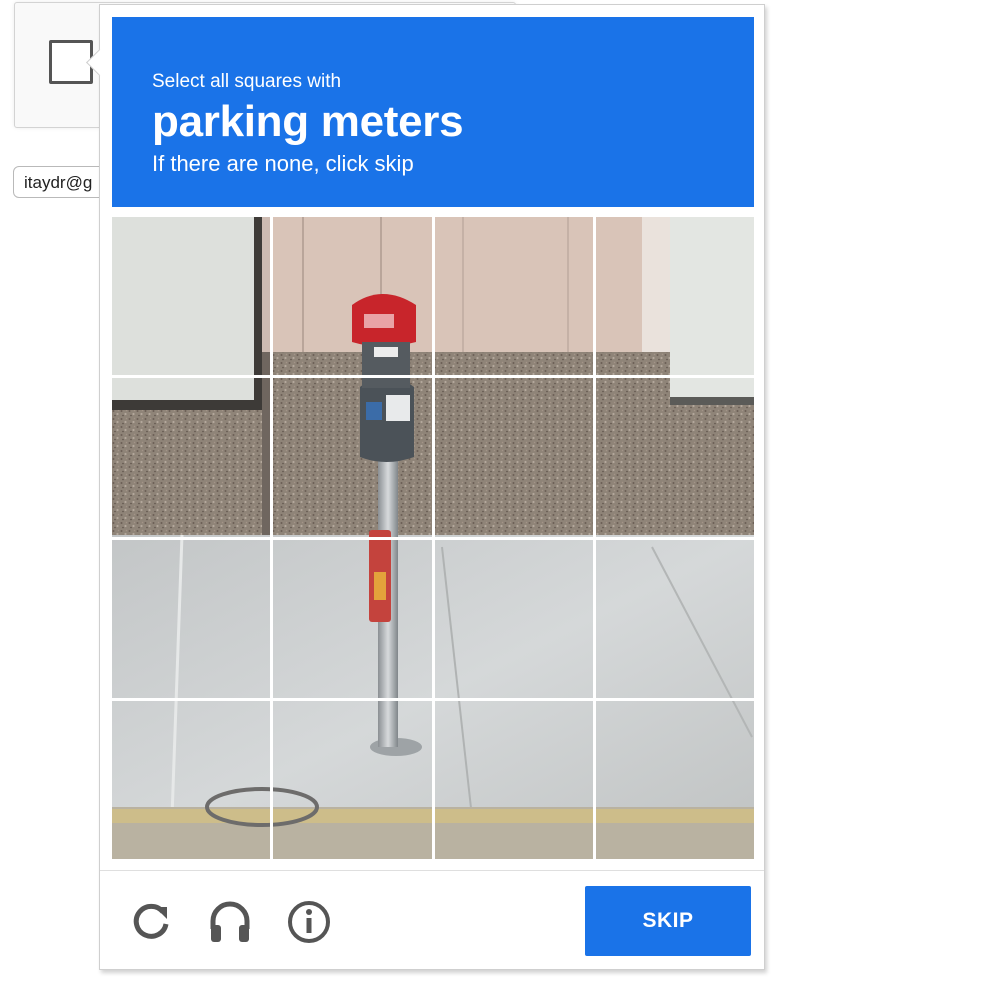 Image resolution: width=986 pixels, height=1000 pixels. Describe the element at coordinates (675, 619) in the screenshot. I see `grid-tile-r3-c4` at that location.